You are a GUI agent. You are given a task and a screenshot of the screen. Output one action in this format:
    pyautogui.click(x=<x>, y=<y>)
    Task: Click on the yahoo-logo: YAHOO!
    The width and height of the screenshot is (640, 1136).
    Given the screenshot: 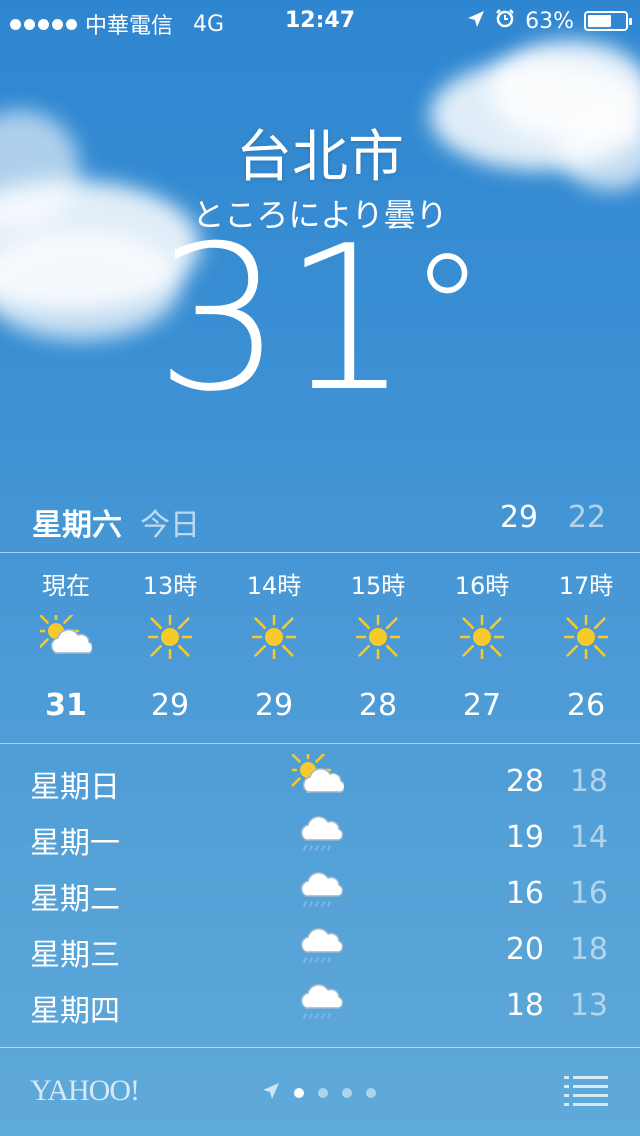 What is the action you would take?
    pyautogui.click(x=85, y=1091)
    